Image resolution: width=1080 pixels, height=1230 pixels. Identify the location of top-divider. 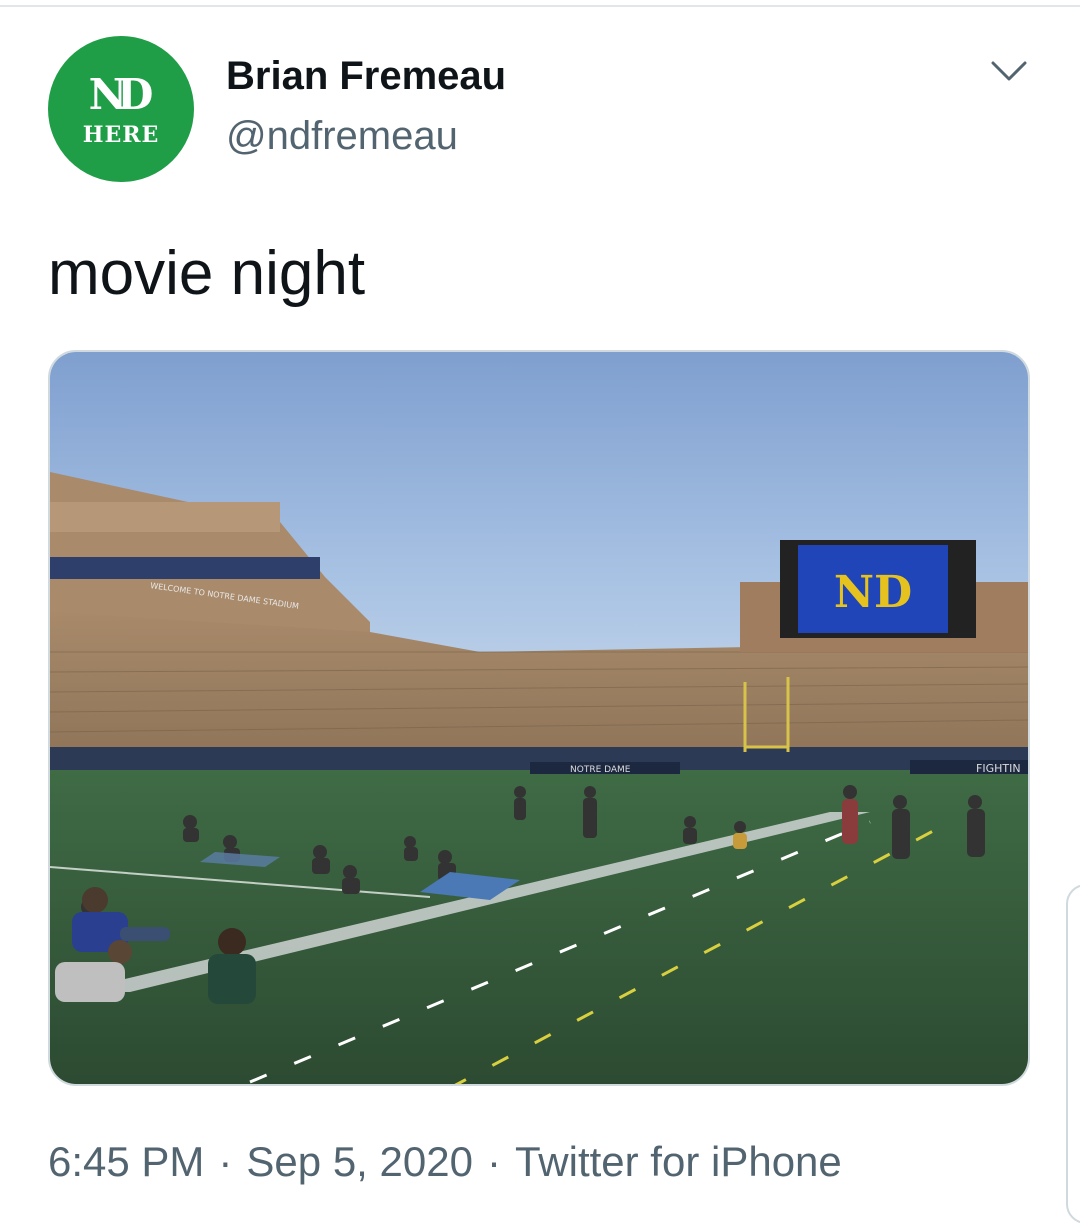
(540, 6).